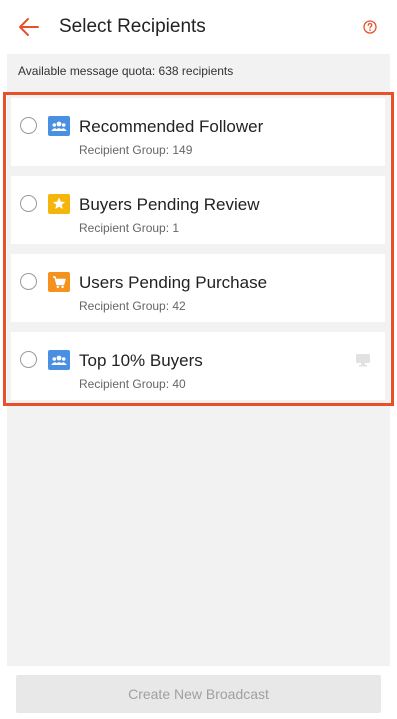 This screenshot has height=719, width=397. Describe the element at coordinates (198, 694) in the screenshot. I see `create-broadcast-button: Create New Broadcast` at that location.